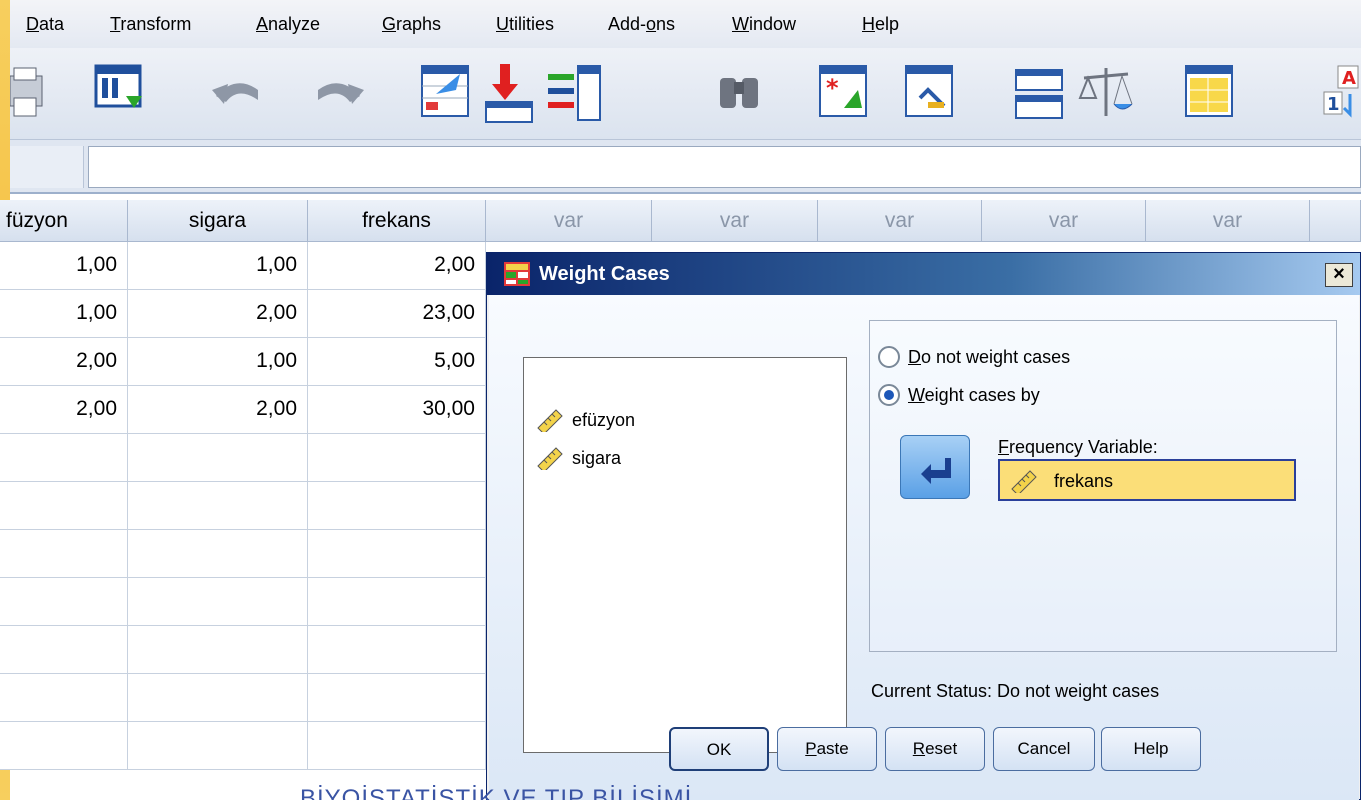  Describe the element at coordinates (574, 93) in the screenshot. I see `insert-variable-icon` at that location.